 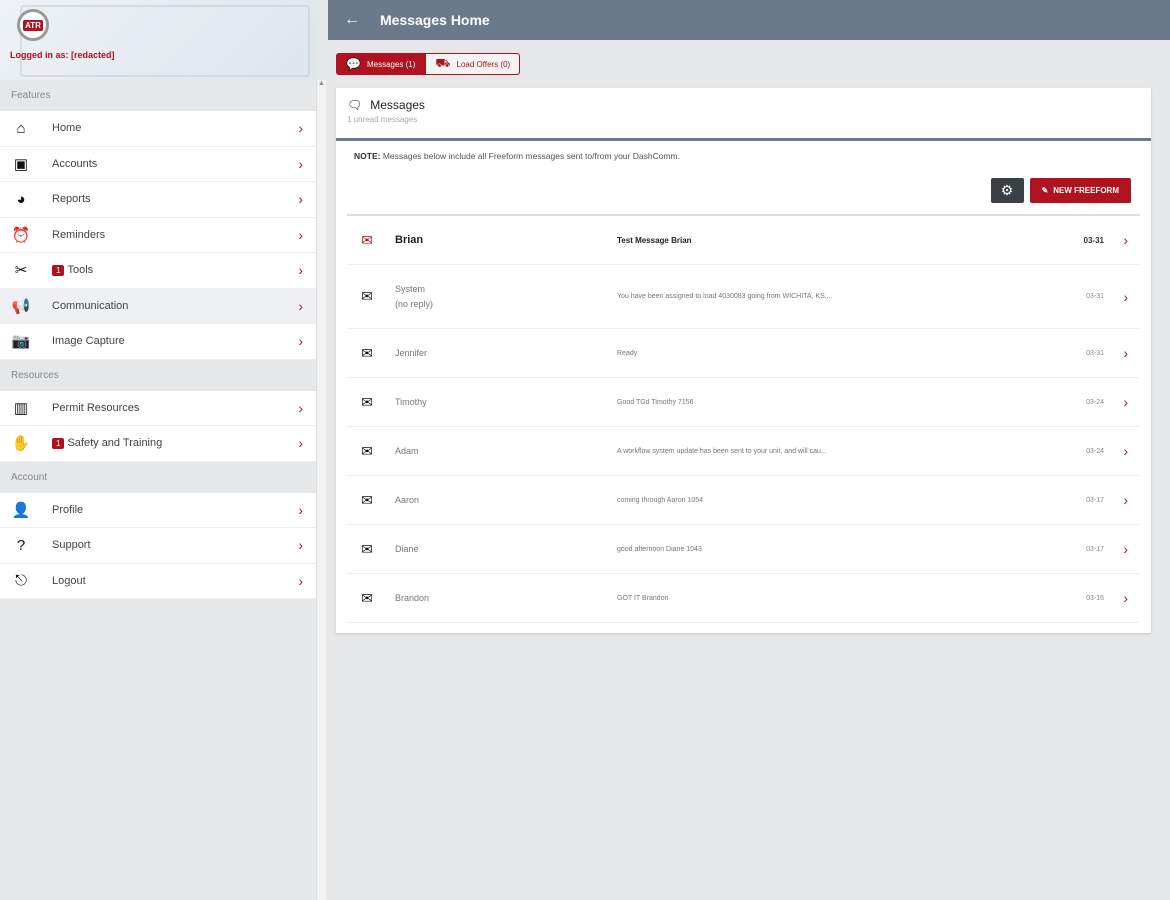 I want to click on message-tabs: 💬 Messages (1) ⛟ Load Offers (0), so click(x=428, y=64).